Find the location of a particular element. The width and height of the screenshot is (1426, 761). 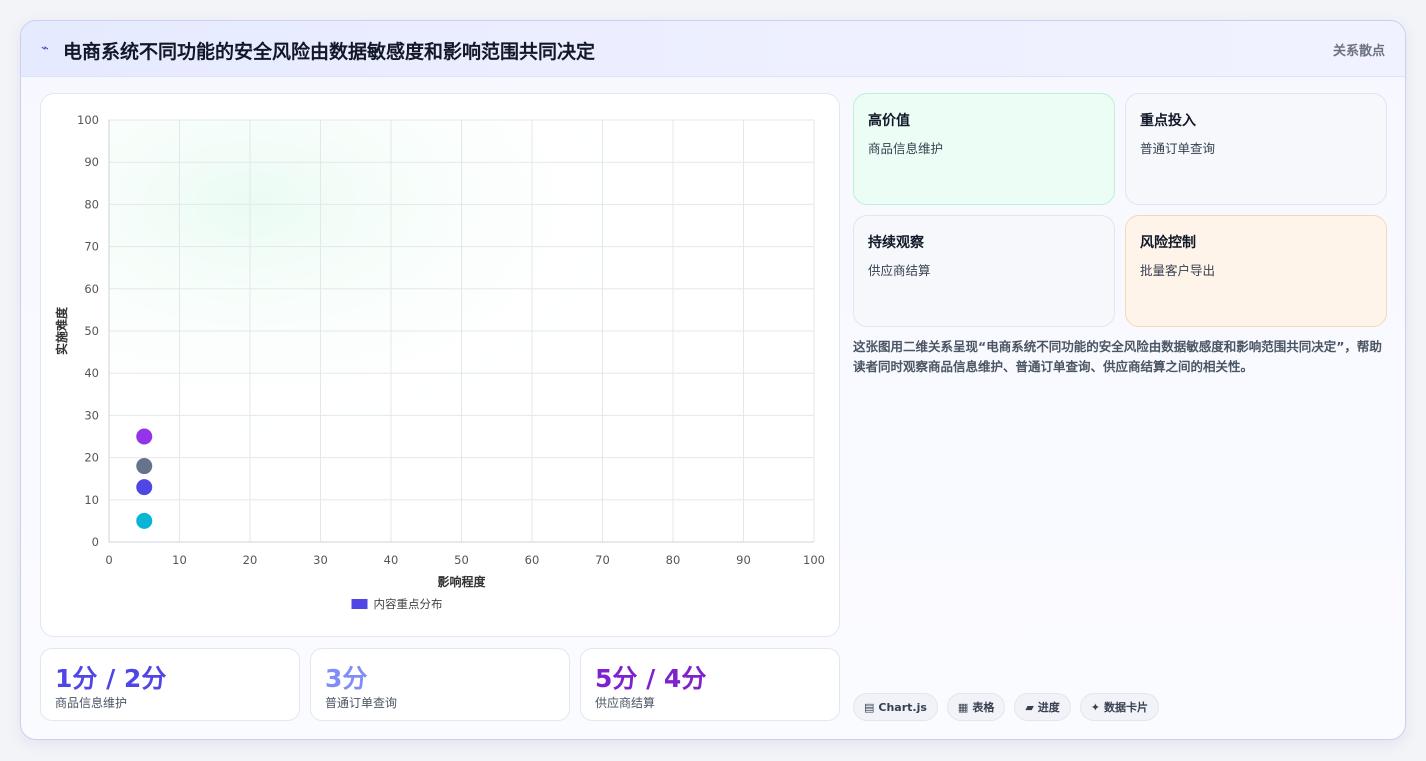

y-tick-label: 30 is located at coordinates (91, 415).